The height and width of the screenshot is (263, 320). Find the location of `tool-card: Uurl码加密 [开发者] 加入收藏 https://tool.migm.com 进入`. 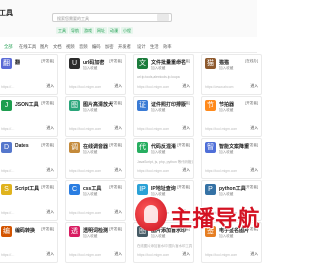

tool-card: Uurl码加密 [开发者] 加入收藏 https://tool.migm.com 进入 is located at coordinates (95, 74).